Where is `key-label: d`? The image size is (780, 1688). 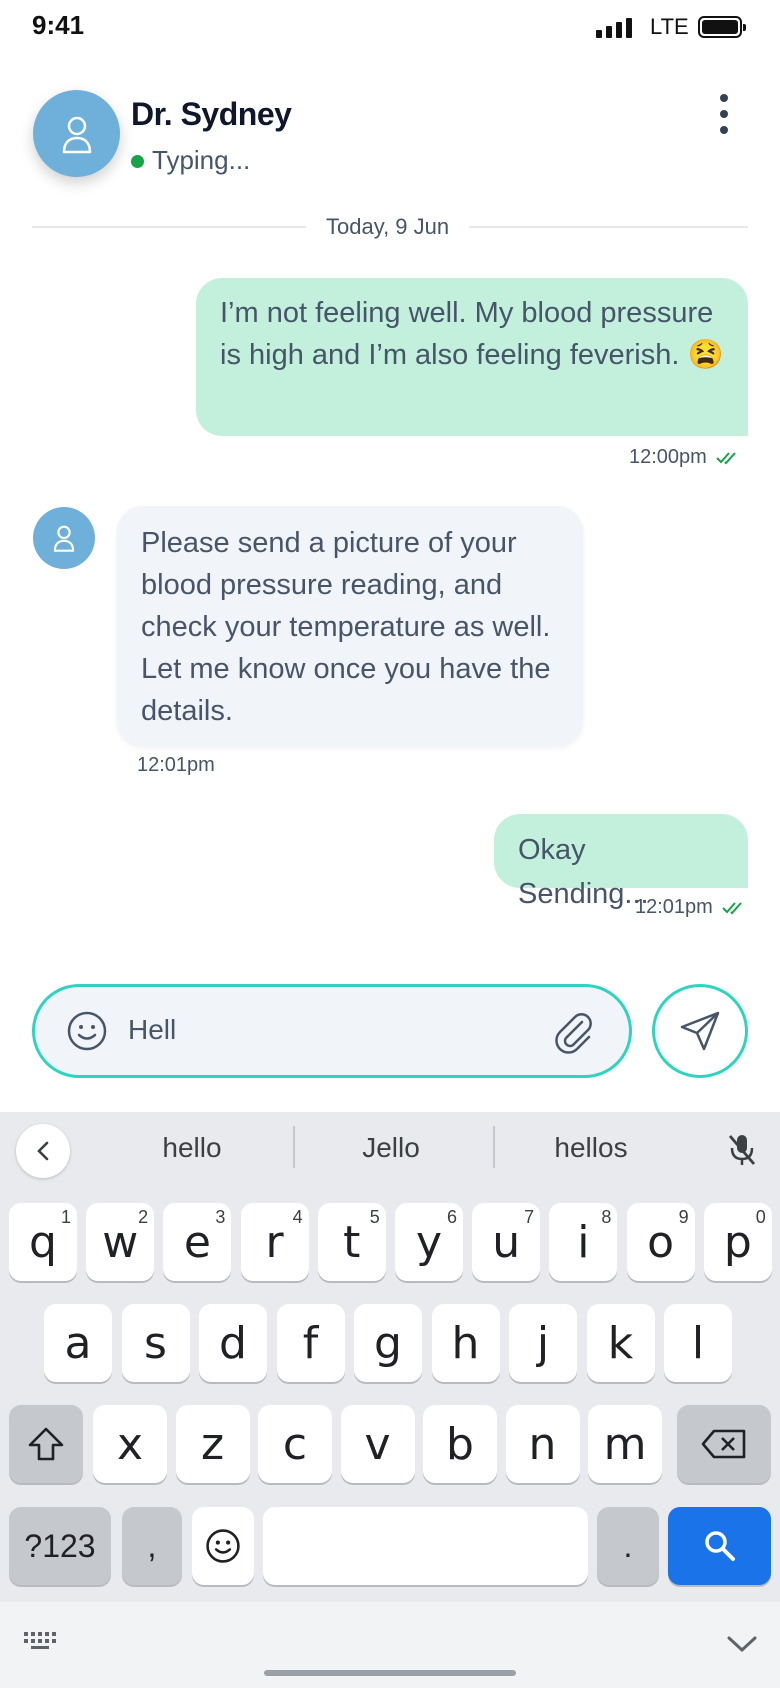
key-label: d is located at coordinates (233, 1343).